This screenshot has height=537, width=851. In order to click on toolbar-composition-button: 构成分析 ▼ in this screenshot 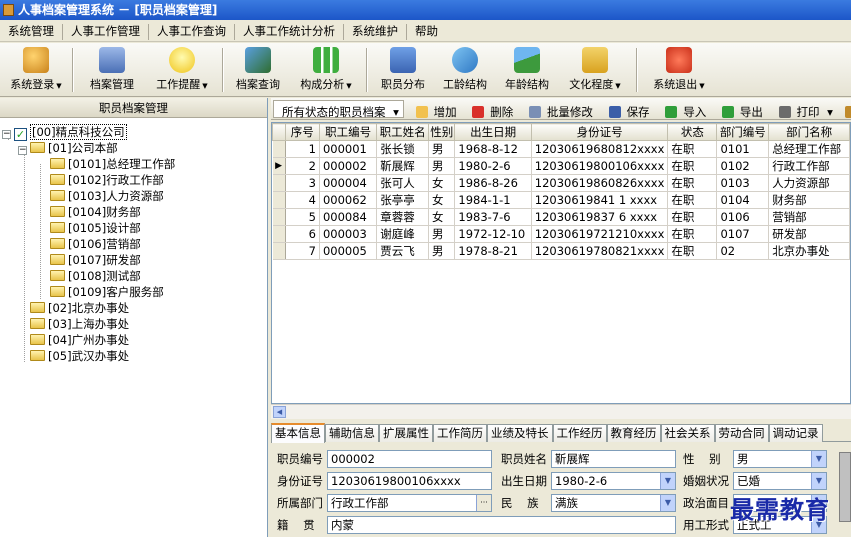, I will do `click(326, 70)`.